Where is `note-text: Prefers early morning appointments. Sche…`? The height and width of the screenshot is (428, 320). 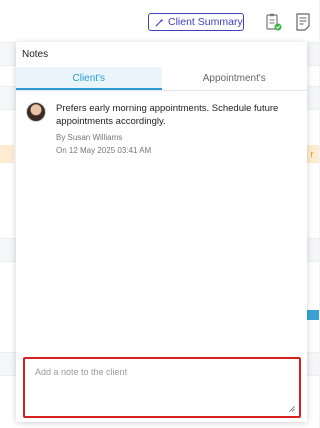
note-text: Prefers early morning appointments. Sche… is located at coordinates (167, 115).